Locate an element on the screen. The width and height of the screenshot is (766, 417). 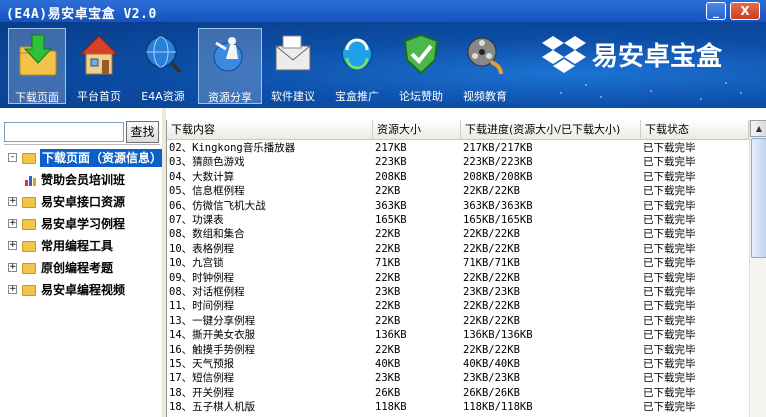
brand-name: 易安卓宝盒 is located at coordinates (657, 57).